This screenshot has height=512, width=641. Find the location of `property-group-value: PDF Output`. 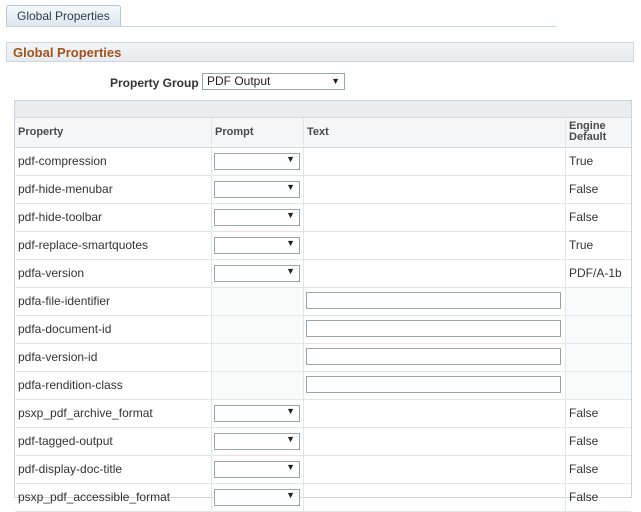

property-group-value: PDF Output is located at coordinates (239, 81).